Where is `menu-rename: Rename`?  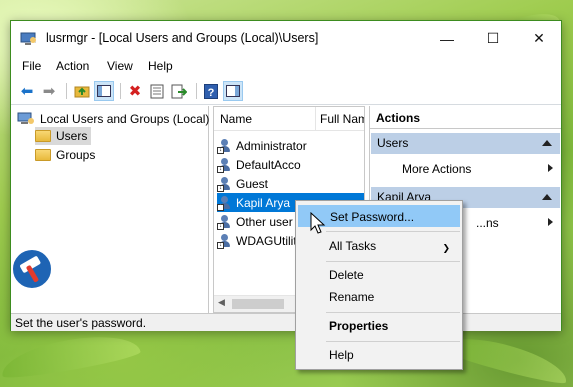 menu-rename: Rename is located at coordinates (379, 297).